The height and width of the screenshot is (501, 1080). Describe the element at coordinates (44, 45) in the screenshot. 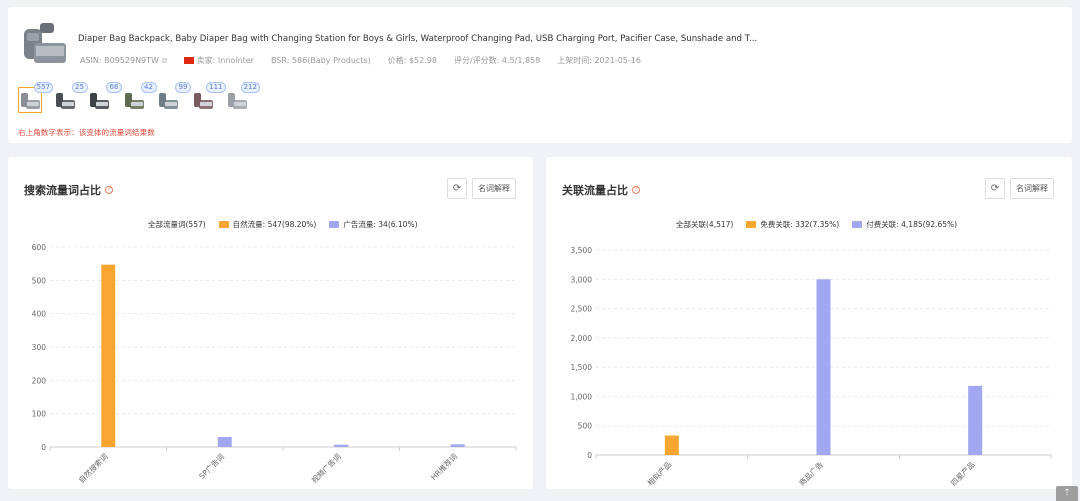

I see `product-main-image` at that location.